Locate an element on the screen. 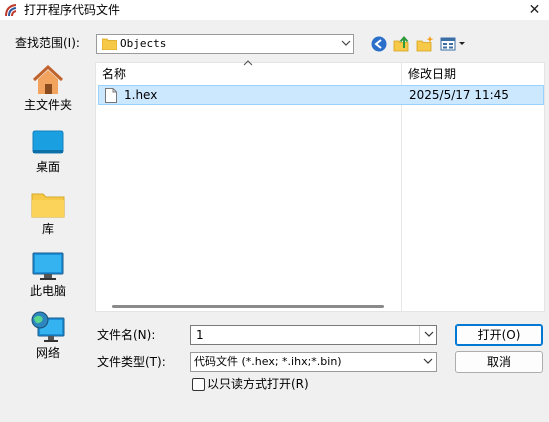 Image resolution: width=549 pixels, height=422 pixels. library-folder-icon is located at coordinates (48, 205).